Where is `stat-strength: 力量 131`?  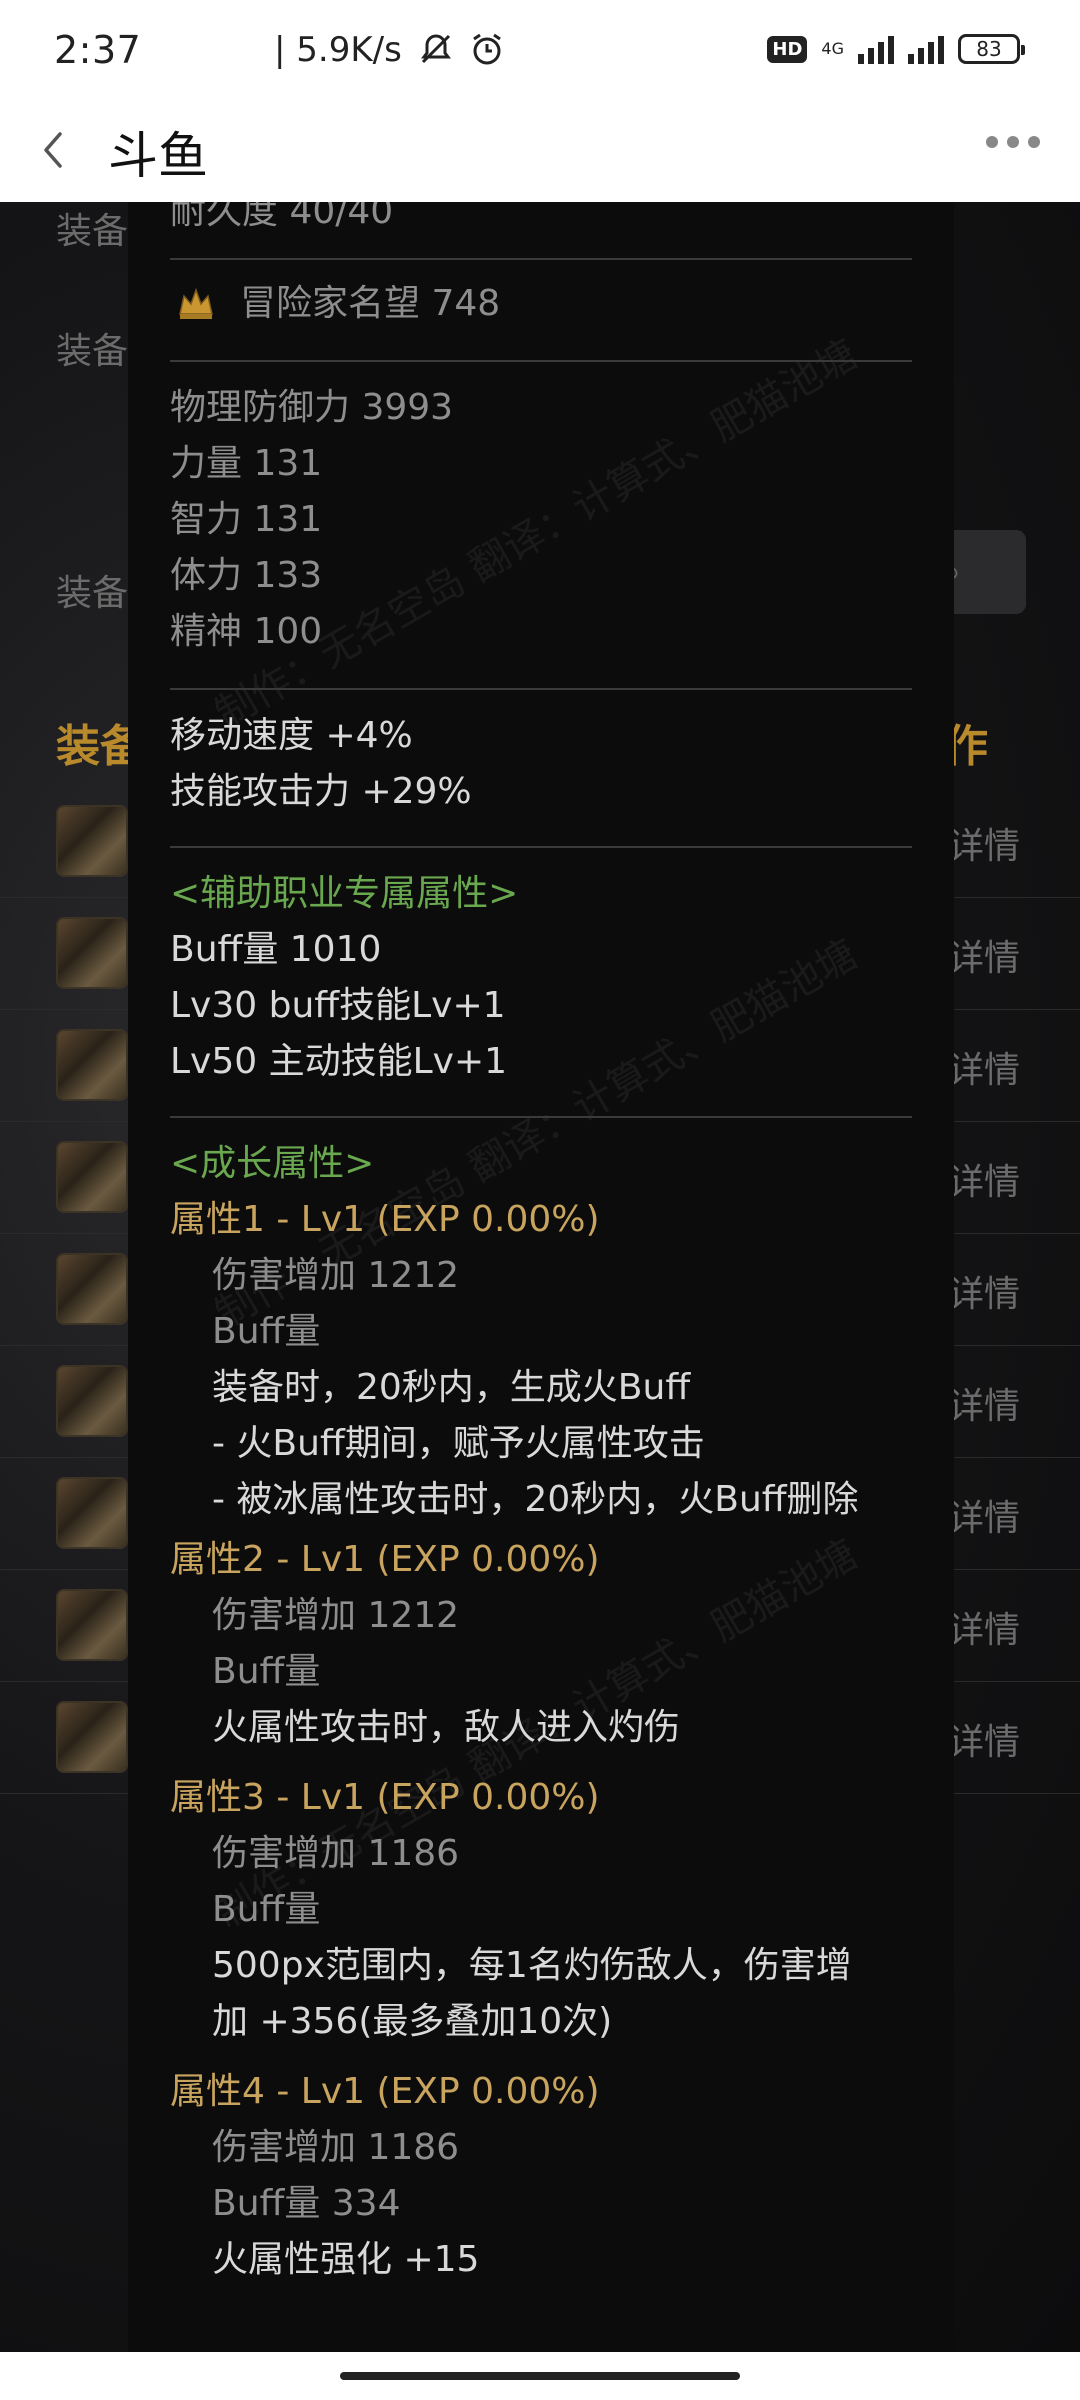 stat-strength: 力量 131 is located at coordinates (246, 463).